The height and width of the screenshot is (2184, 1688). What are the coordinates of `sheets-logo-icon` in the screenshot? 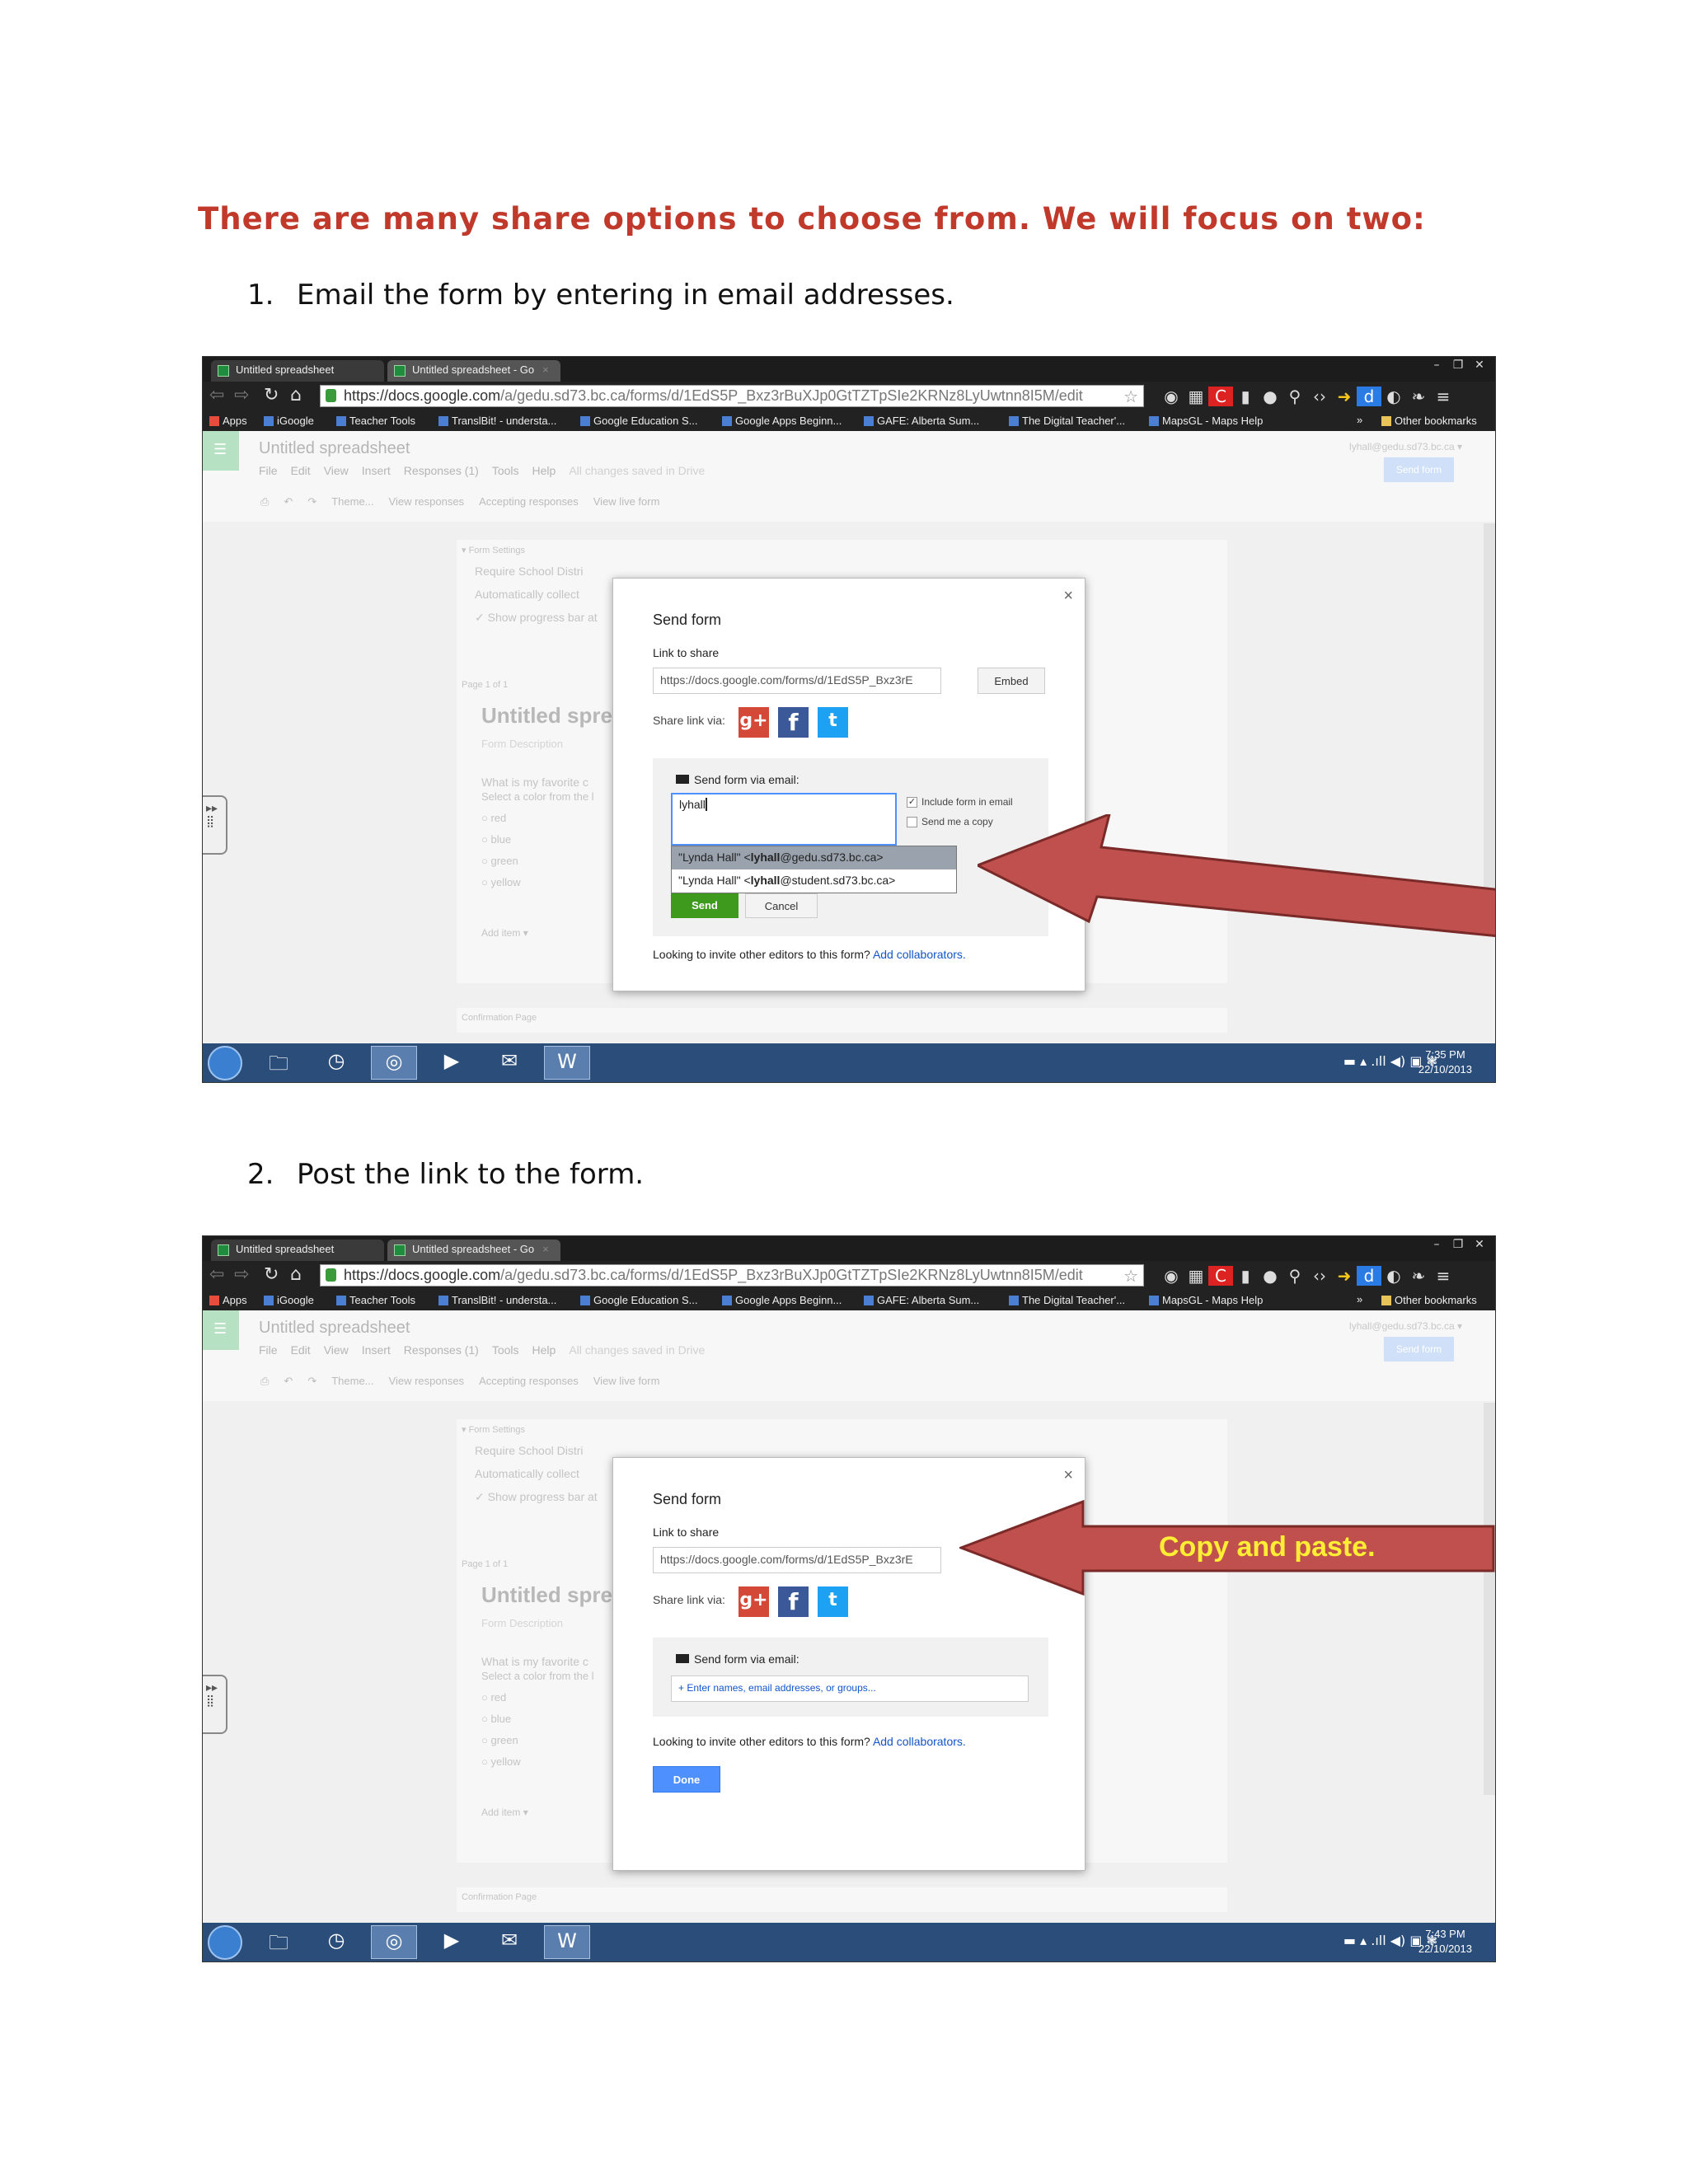 It's located at (221, 451).